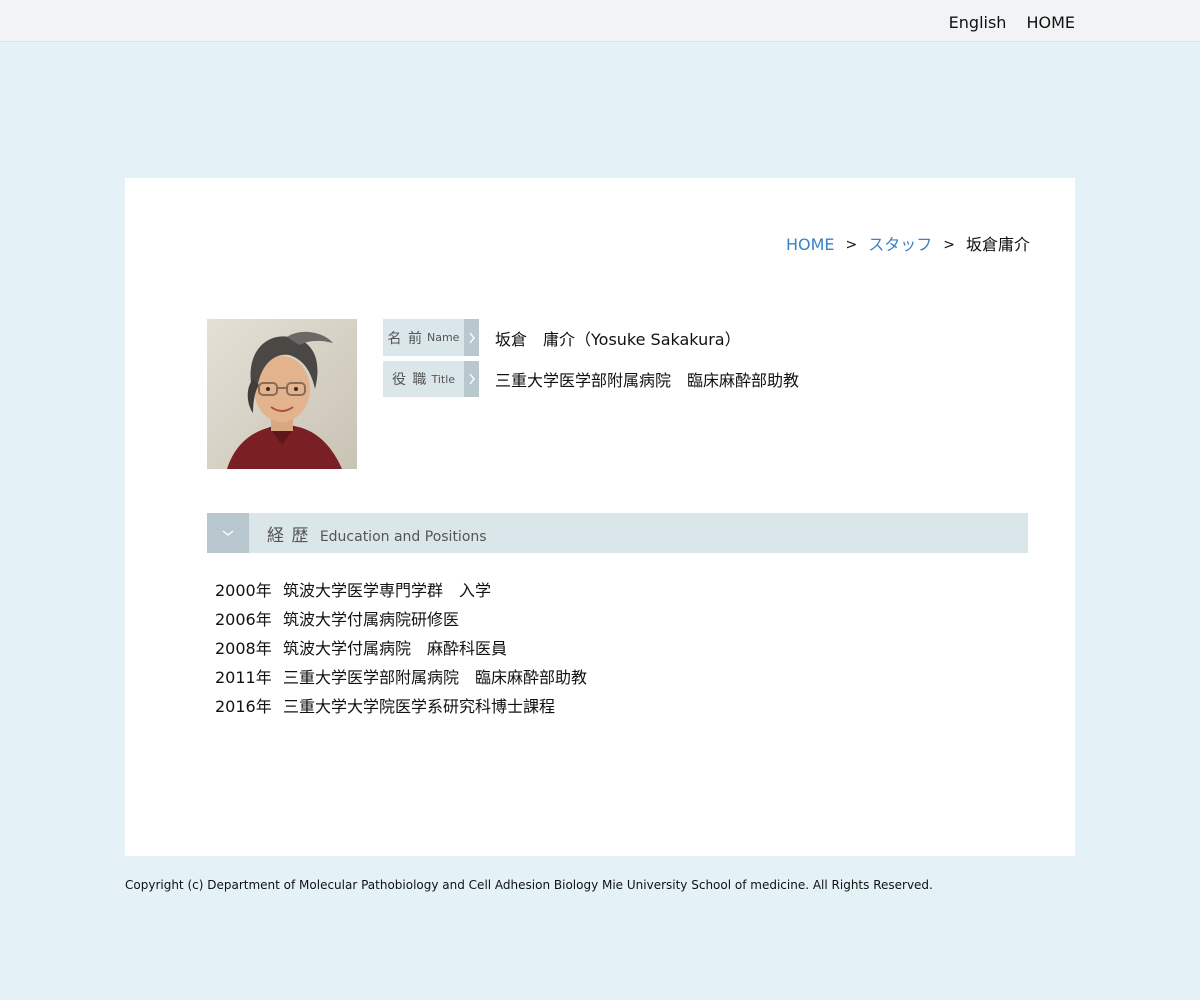 Image resolution: width=1200 pixels, height=1000 pixels. Describe the element at coordinates (997, 244) in the screenshot. I see `breadcrumb-current: 坂倉庸介` at that location.